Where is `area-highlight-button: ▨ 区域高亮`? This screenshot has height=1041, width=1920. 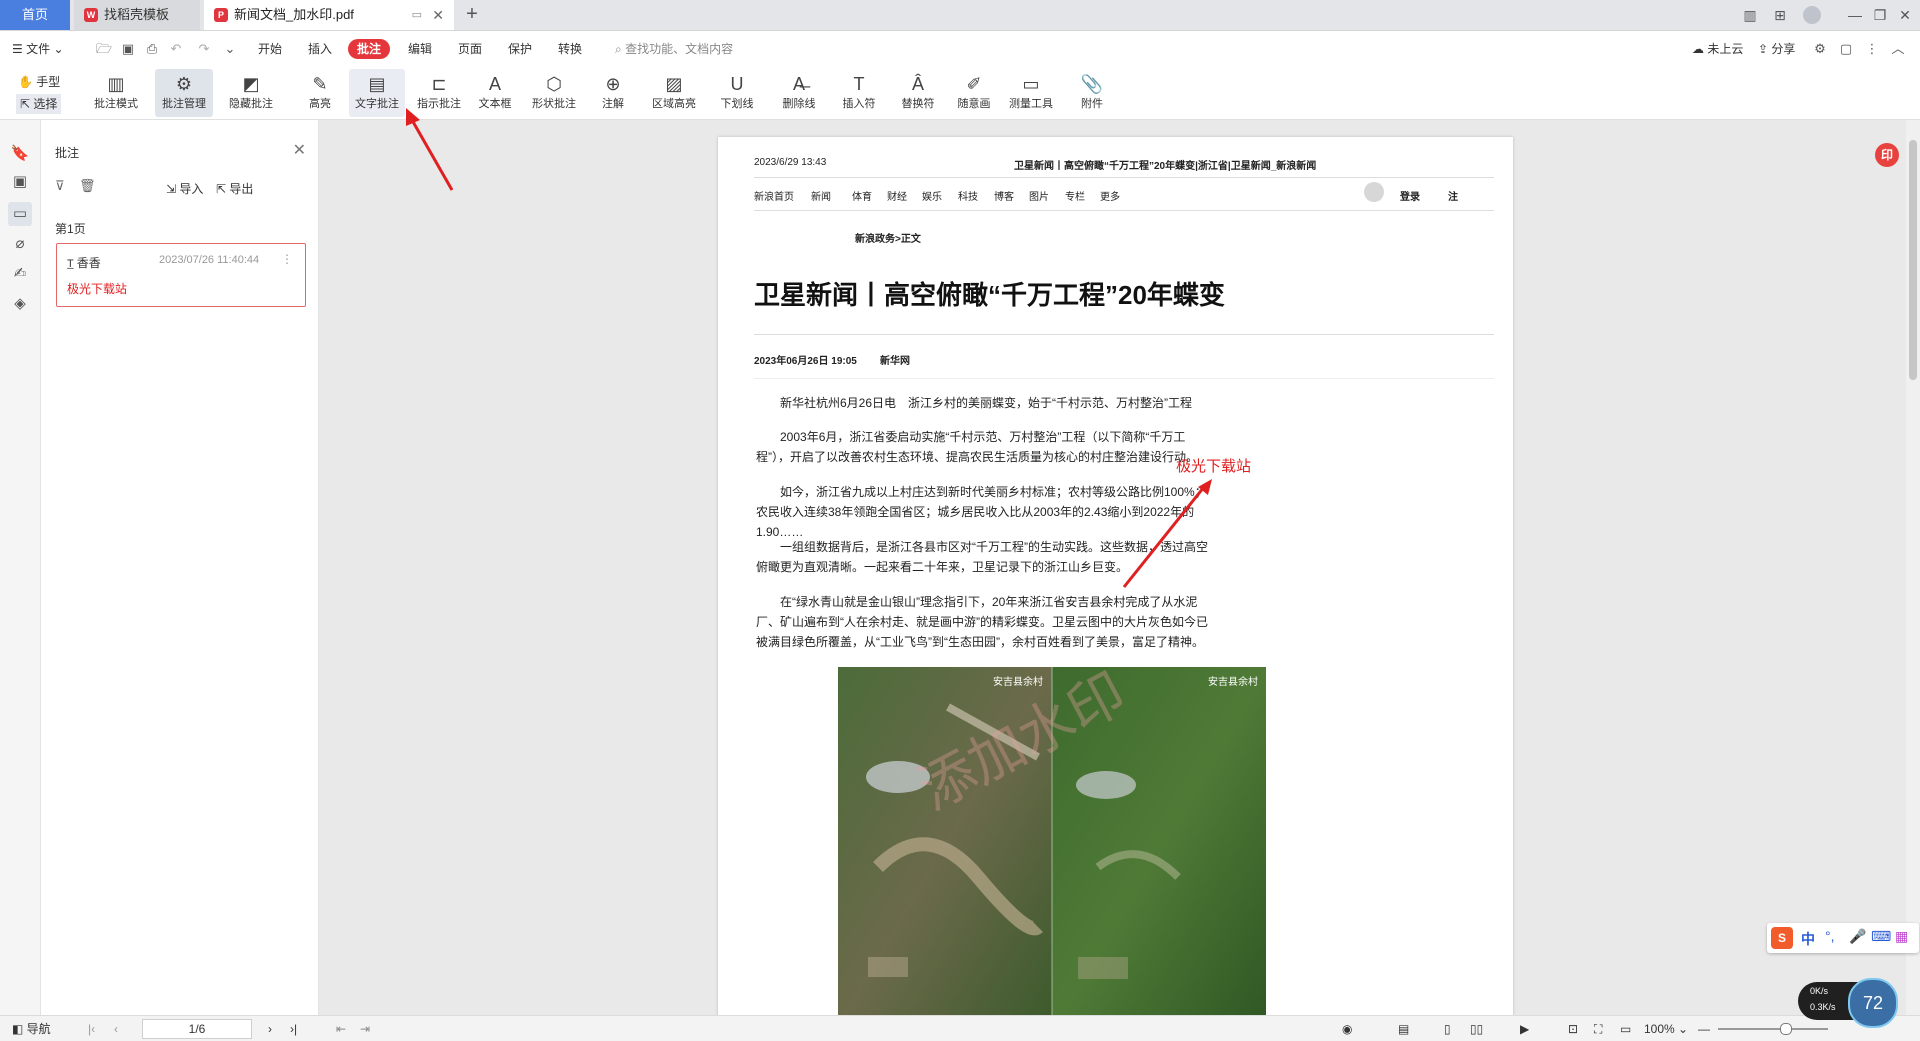 area-highlight-button: ▨ 区域高亮 is located at coordinates (674, 93).